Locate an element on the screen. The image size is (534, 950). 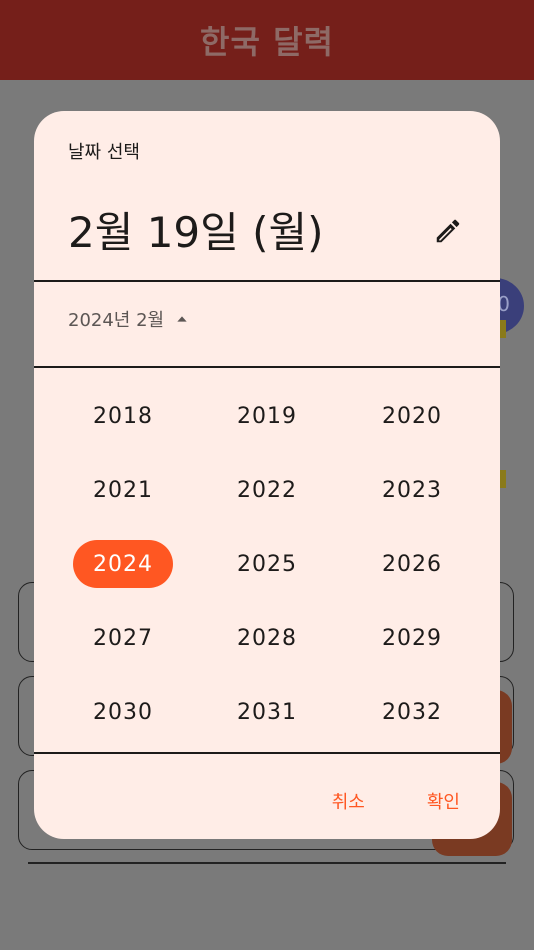
year-option: 2026 is located at coordinates (412, 564).